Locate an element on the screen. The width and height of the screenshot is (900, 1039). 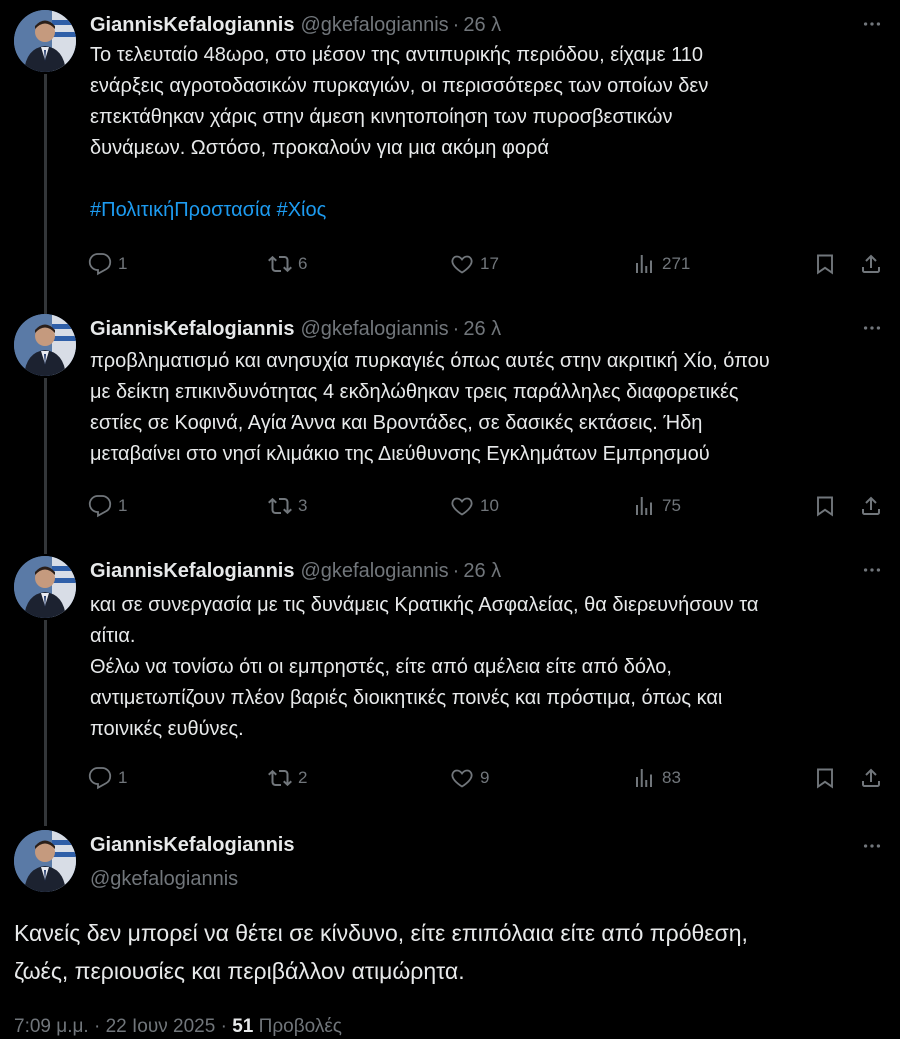
views-button: 83 is located at coordinates (656, 778).